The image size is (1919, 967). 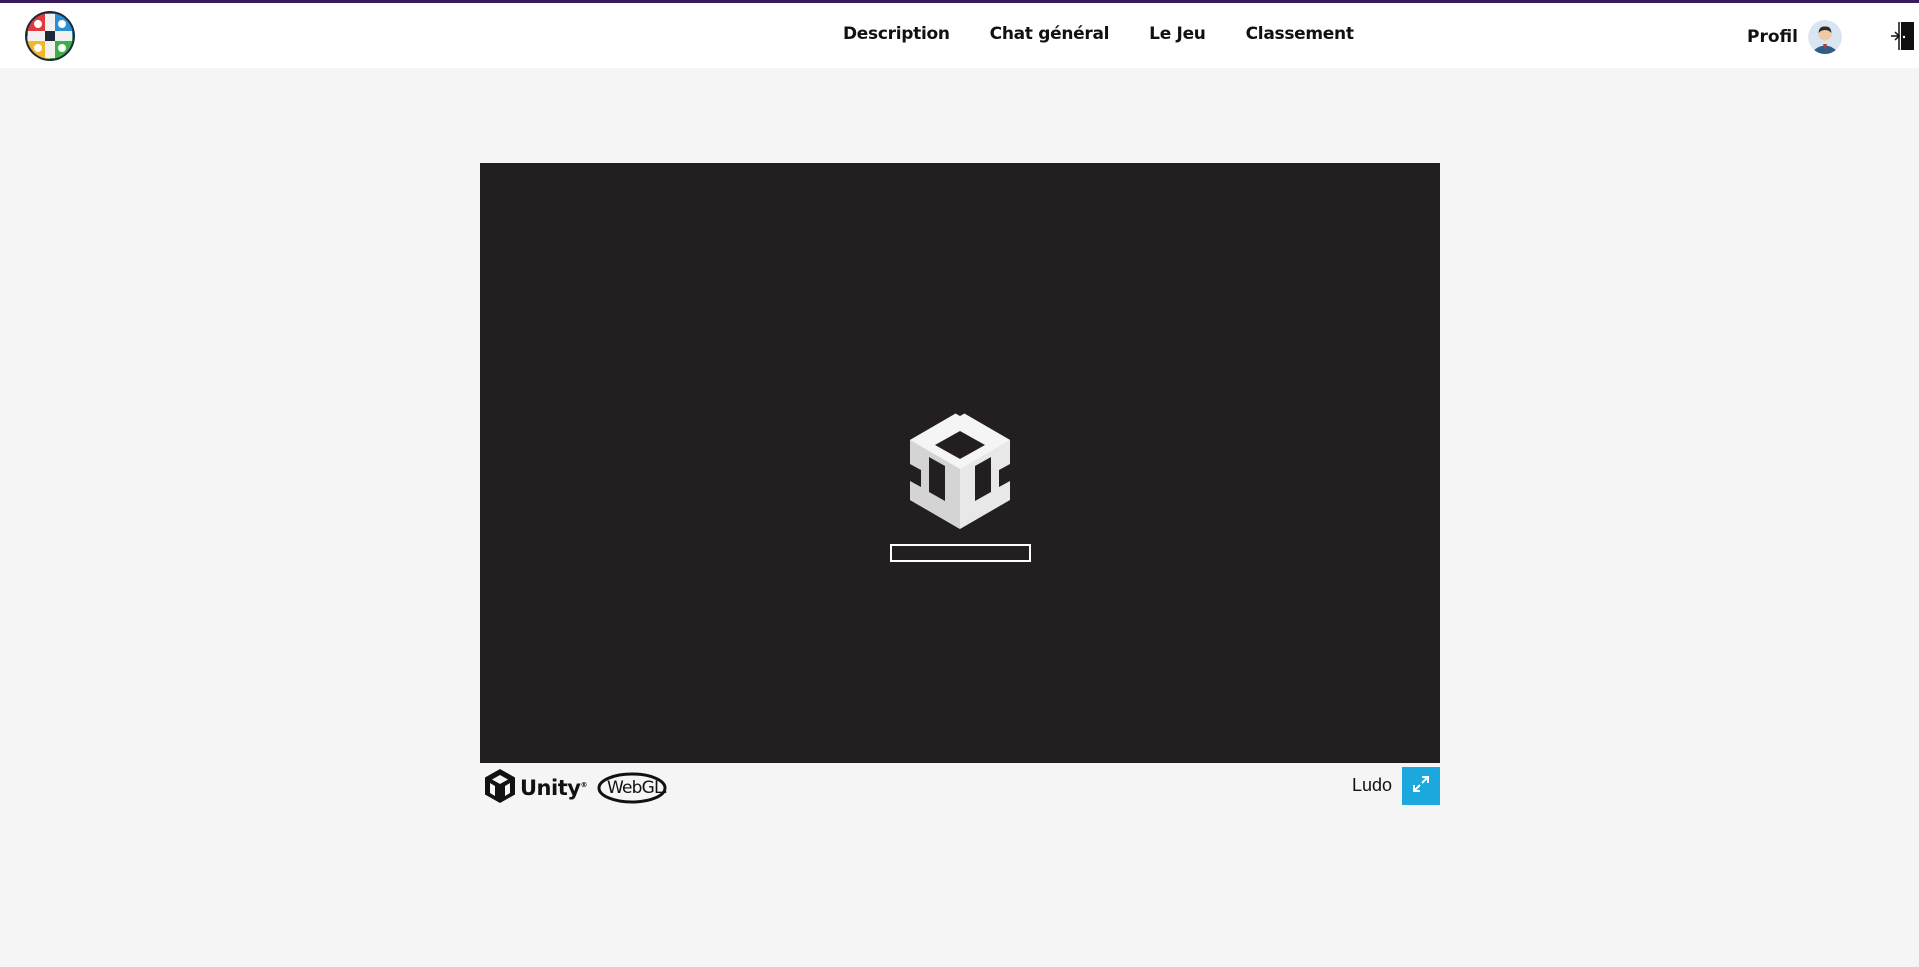 I want to click on loading-progress-bar, so click(x=960, y=553).